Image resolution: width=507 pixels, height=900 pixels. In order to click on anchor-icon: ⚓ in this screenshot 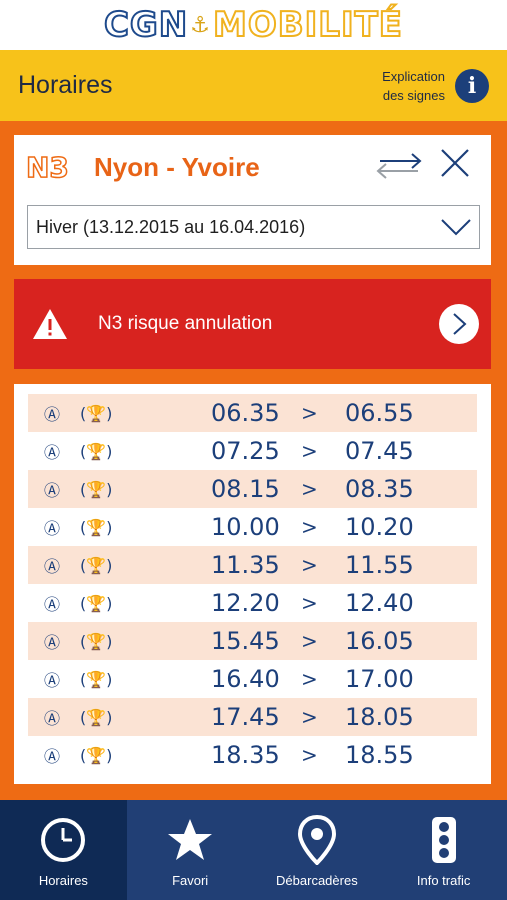, I will do `click(200, 25)`.